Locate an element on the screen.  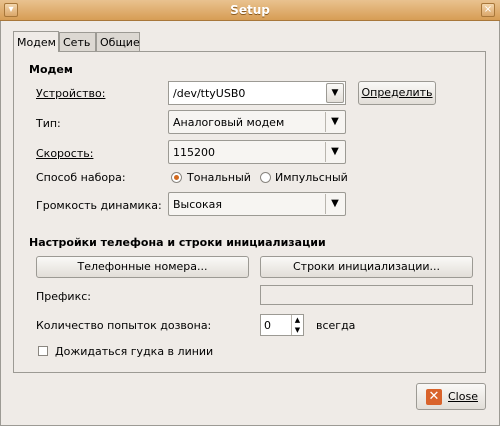
type-value: Аналоговый модем is located at coordinates (229, 122).